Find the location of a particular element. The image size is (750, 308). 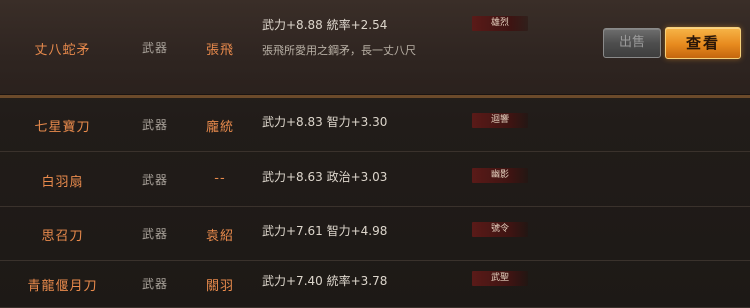

weapon-name: 白羽扇 is located at coordinates (62, 182).